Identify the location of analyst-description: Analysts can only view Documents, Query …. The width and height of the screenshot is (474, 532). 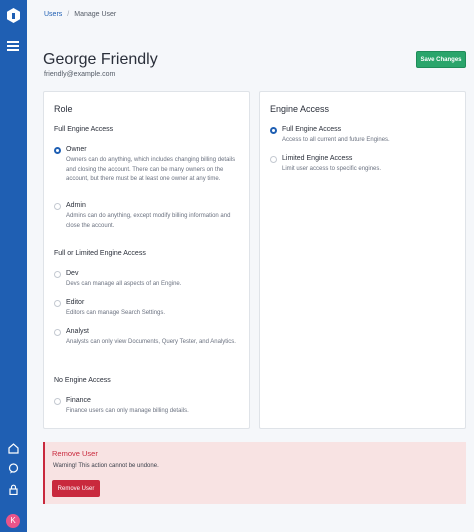
(151, 342).